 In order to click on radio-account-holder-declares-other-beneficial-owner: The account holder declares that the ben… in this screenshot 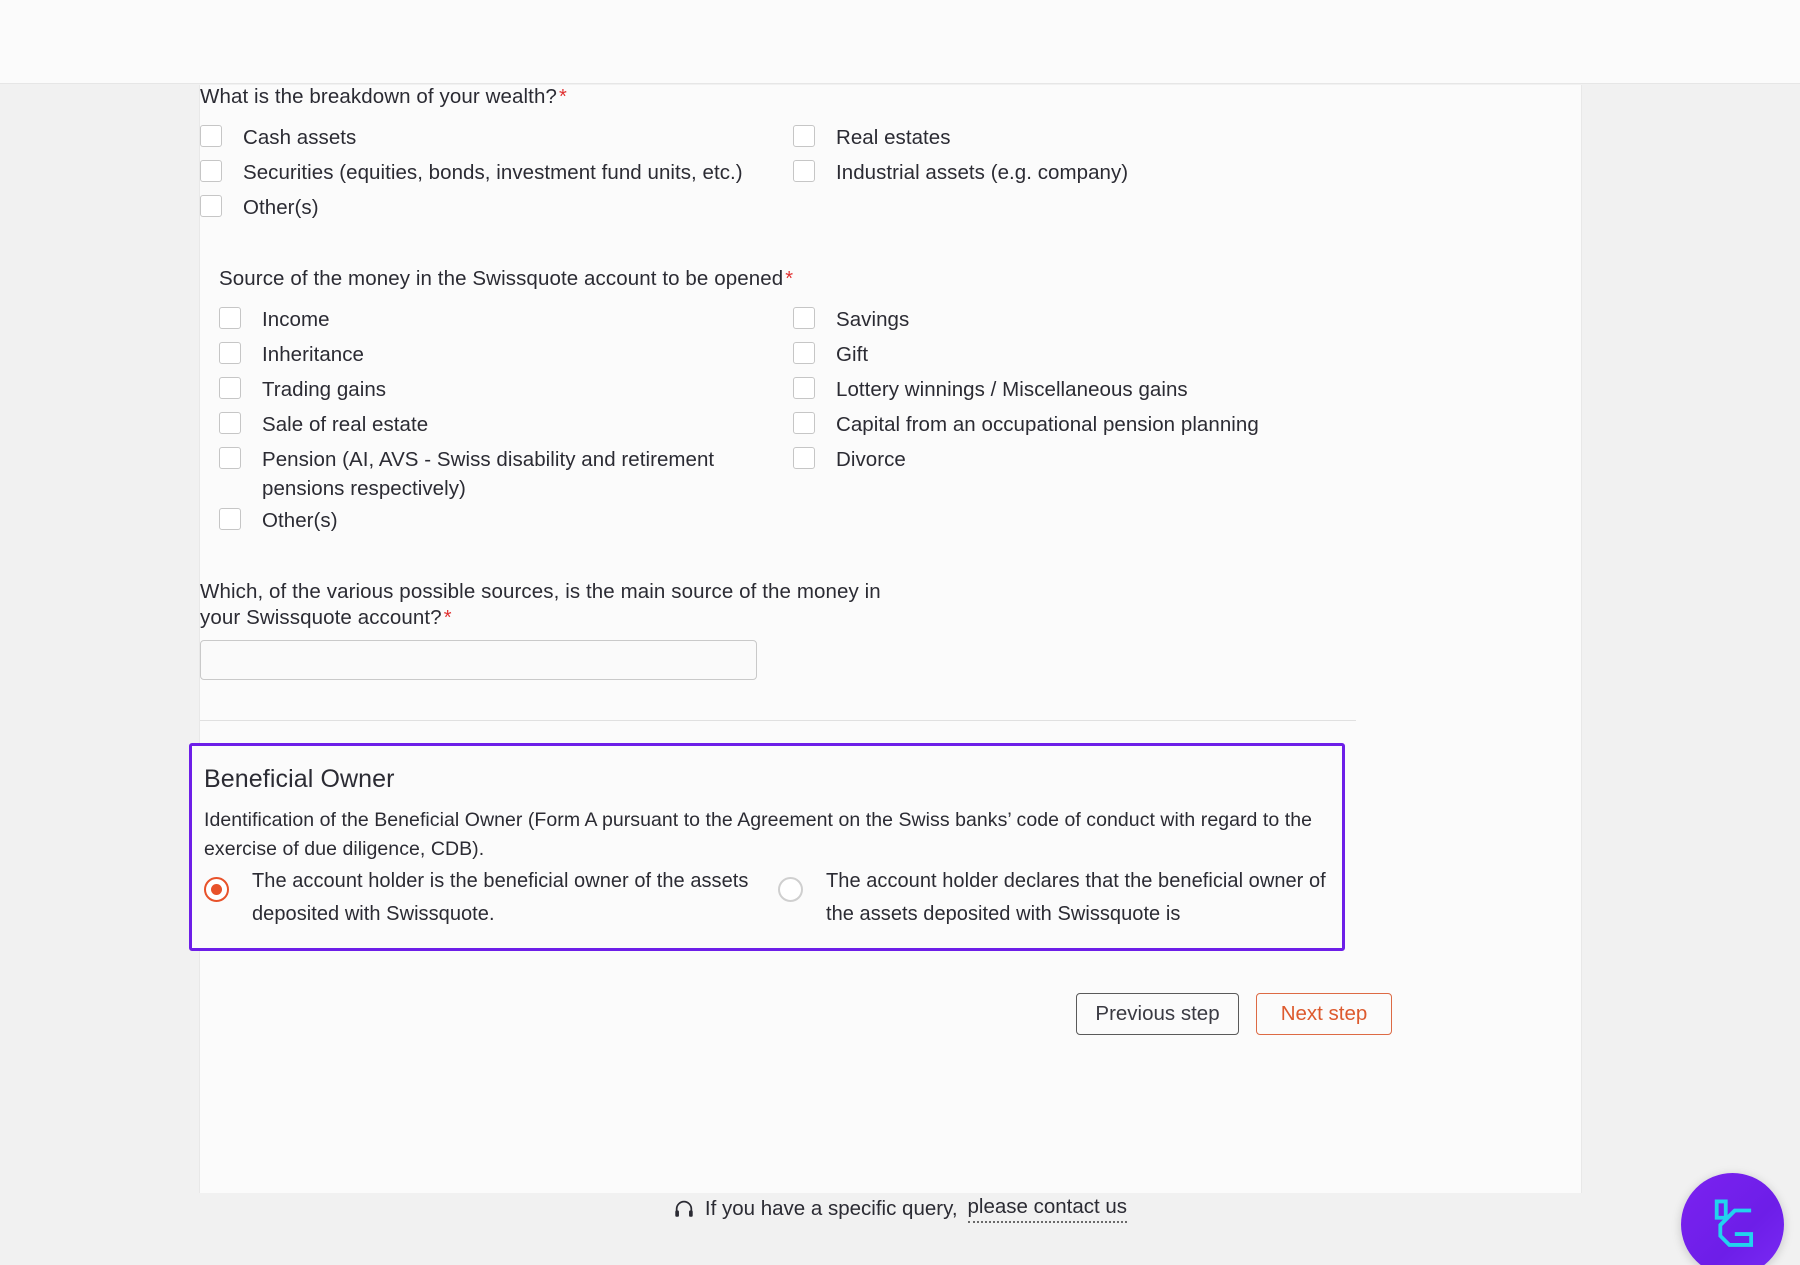, I will do `click(1053, 898)`.